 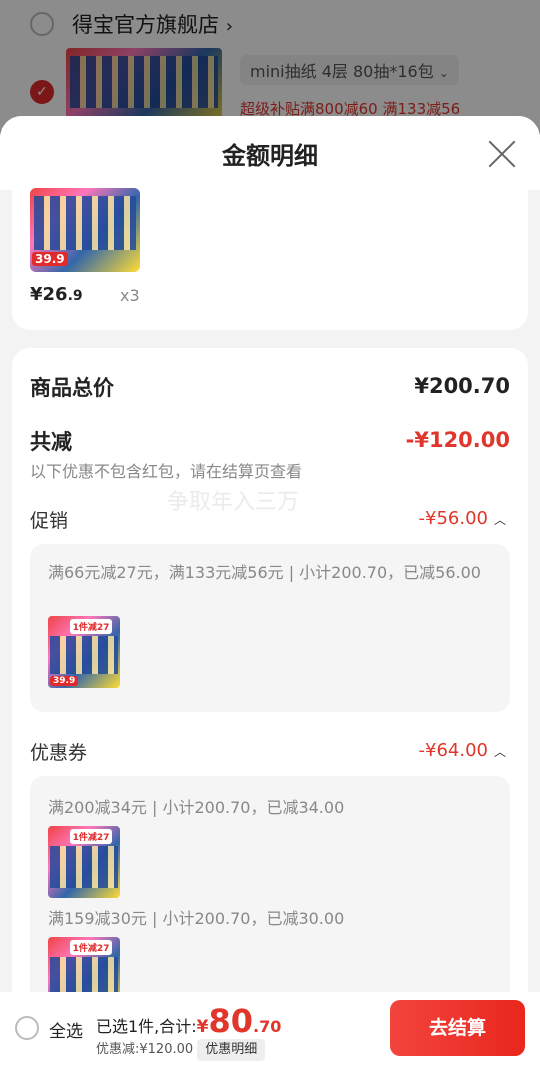 What do you see at coordinates (72, 388) in the screenshot?
I see `total-label: 商品总价` at bounding box center [72, 388].